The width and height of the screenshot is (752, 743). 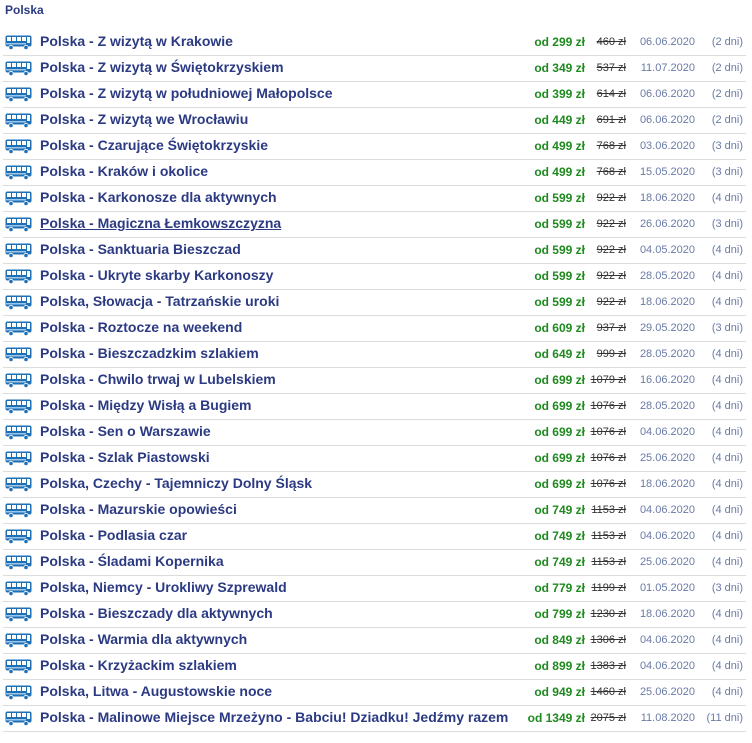 I want to click on tour-old-price: 1460 zł, so click(x=608, y=692).